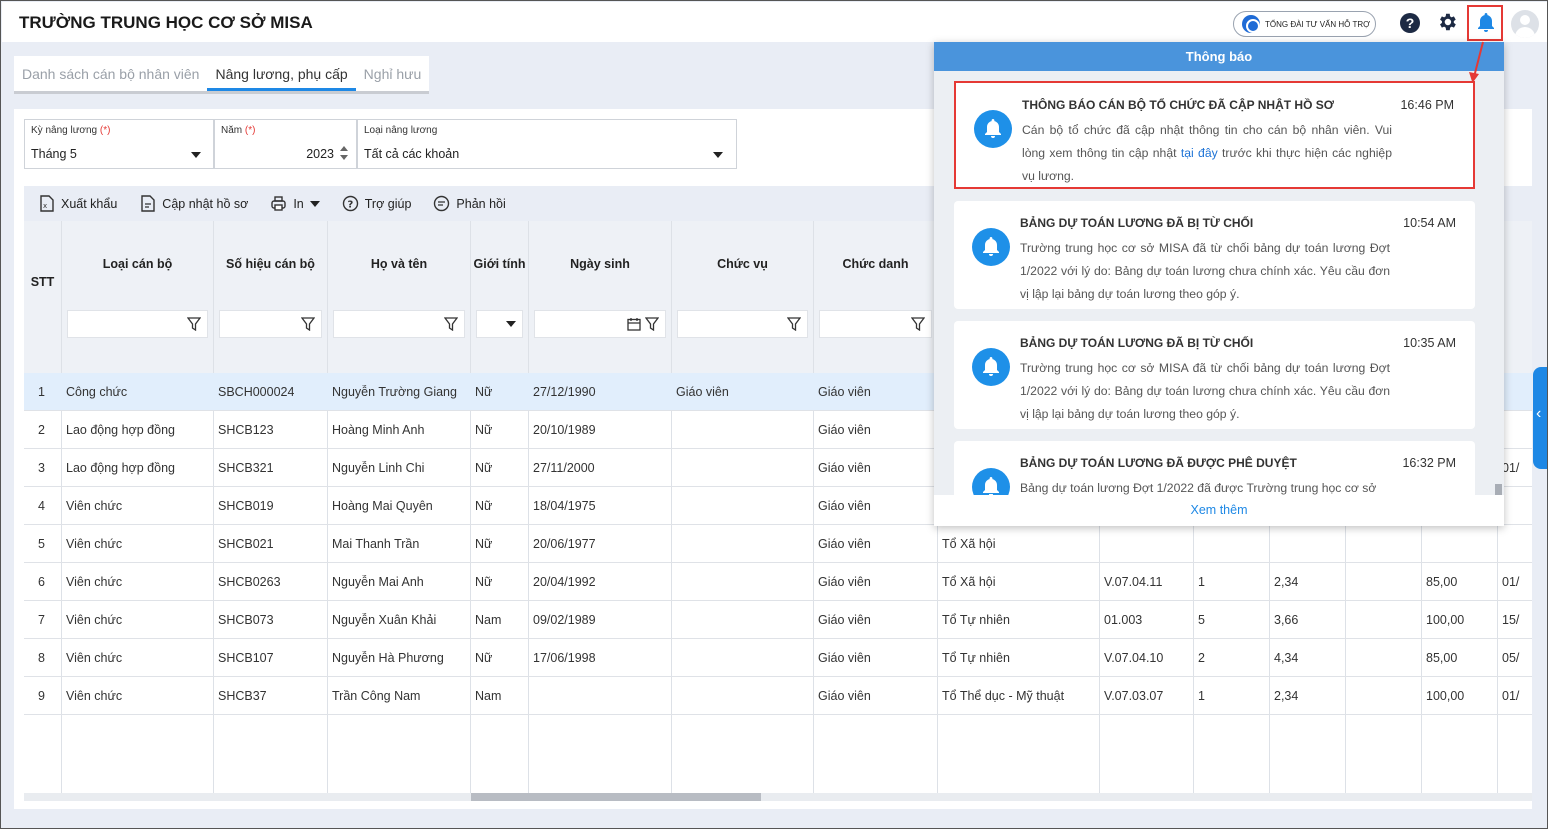 The height and width of the screenshot is (829, 1548). What do you see at coordinates (350, 203) in the screenshot?
I see `question-circle-icon: ?` at bounding box center [350, 203].